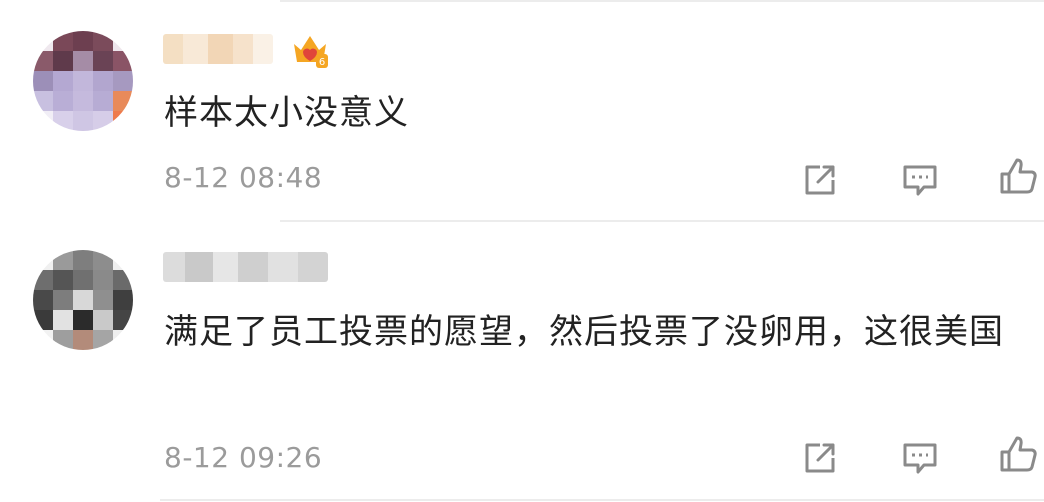 This screenshot has height=502, width=1044. What do you see at coordinates (602, 500) in the screenshot?
I see `bottom-divider` at bounding box center [602, 500].